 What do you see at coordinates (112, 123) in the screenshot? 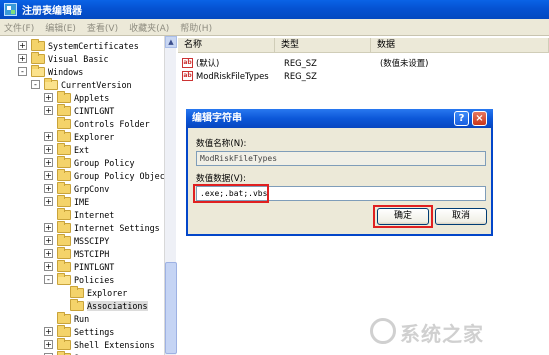
I see `tree-item-label: Controls Folder` at bounding box center [112, 123].